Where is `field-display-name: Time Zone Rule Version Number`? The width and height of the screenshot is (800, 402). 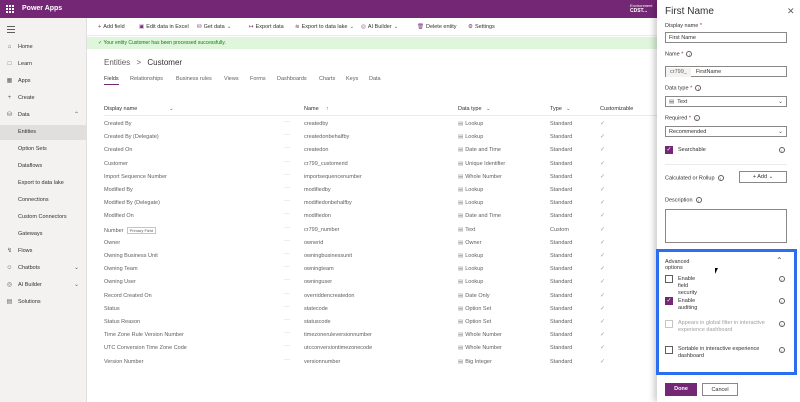
field-display-name: Time Zone Rule Version Number is located at coordinates (144, 335).